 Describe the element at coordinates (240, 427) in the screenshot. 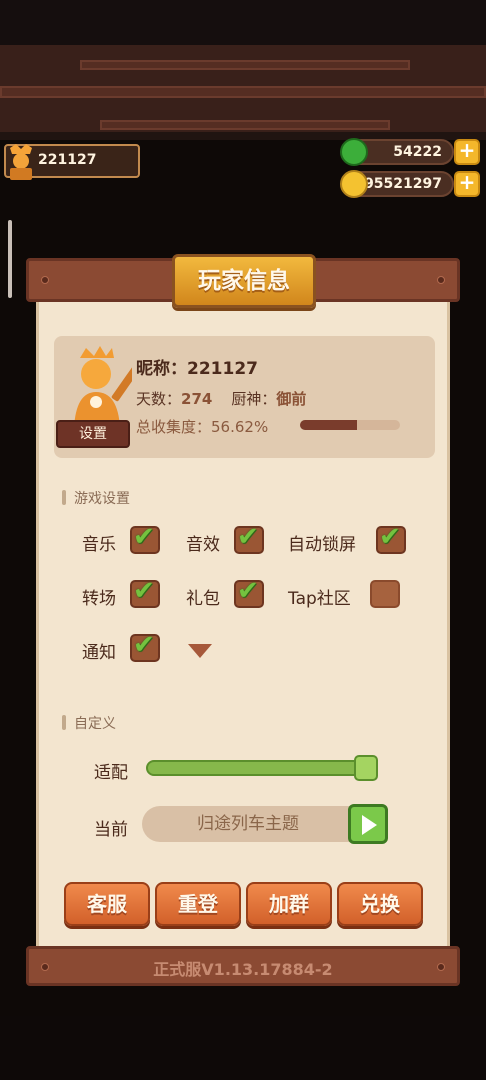

I see `collection-value: 56.62%` at that location.